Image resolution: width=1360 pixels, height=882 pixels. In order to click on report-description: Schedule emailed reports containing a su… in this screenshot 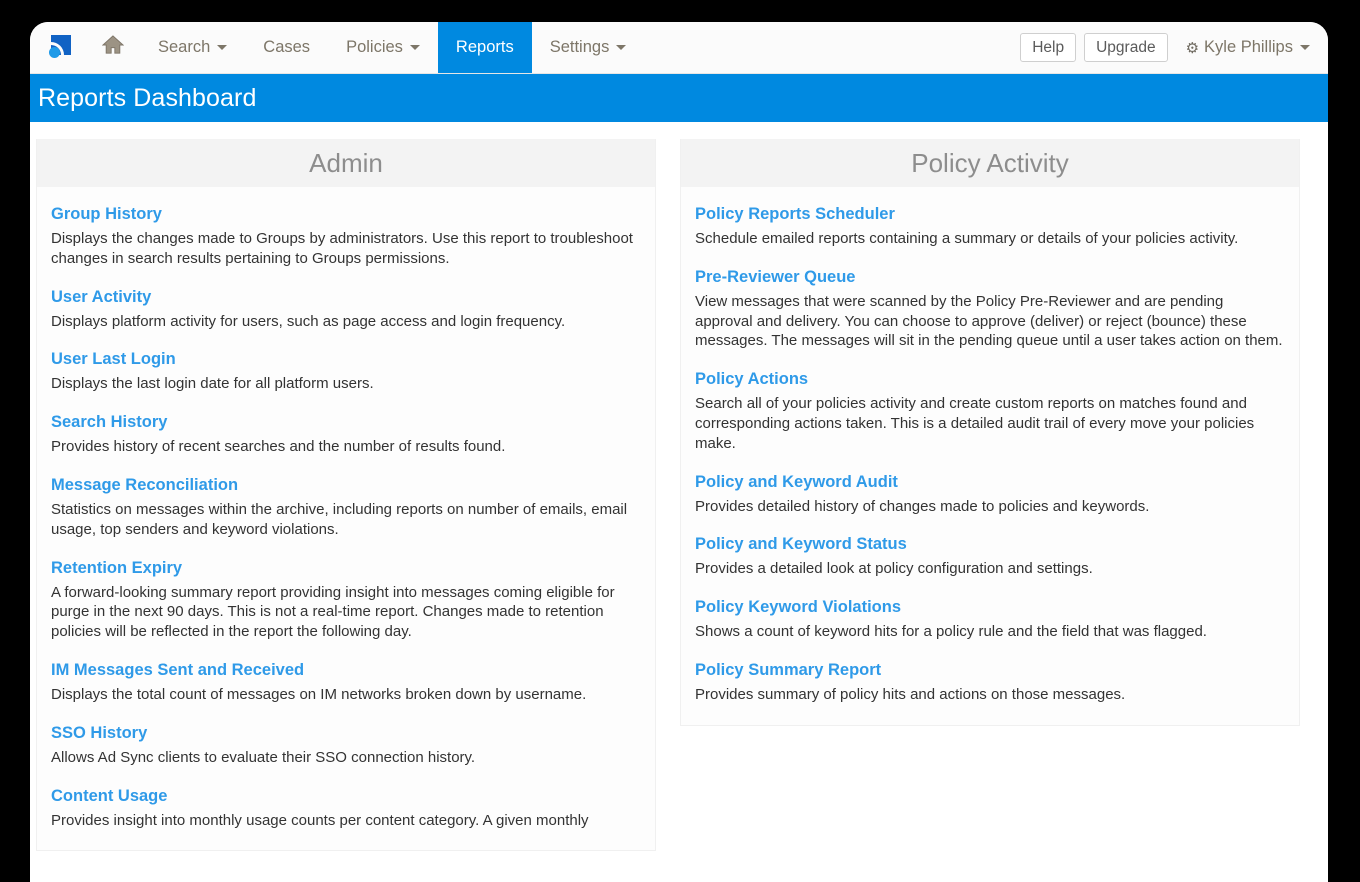, I will do `click(967, 238)`.